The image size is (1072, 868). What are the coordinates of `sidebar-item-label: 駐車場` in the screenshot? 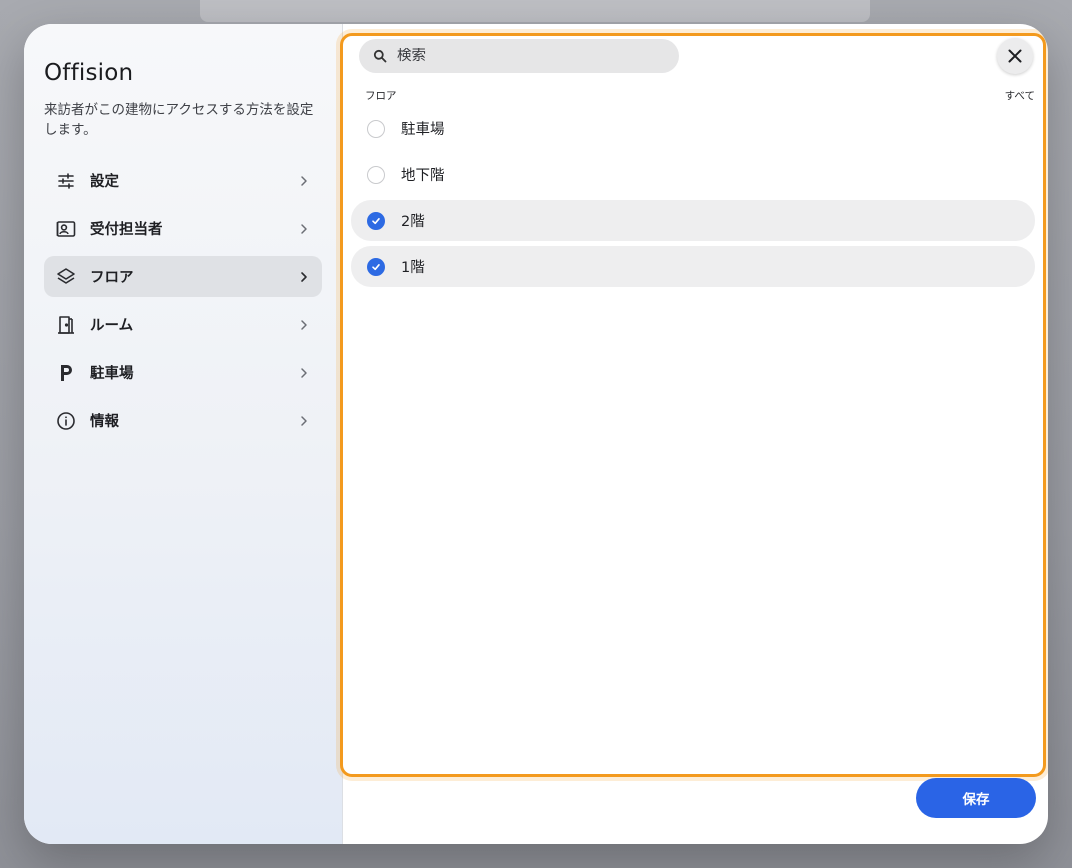 It's located at (112, 374).